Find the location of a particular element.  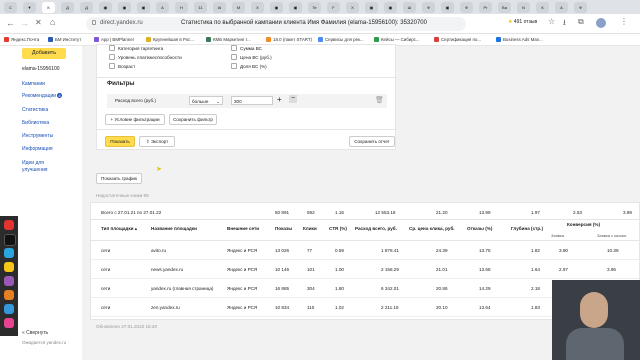

browser-tab: М is located at coordinates (238, 7).